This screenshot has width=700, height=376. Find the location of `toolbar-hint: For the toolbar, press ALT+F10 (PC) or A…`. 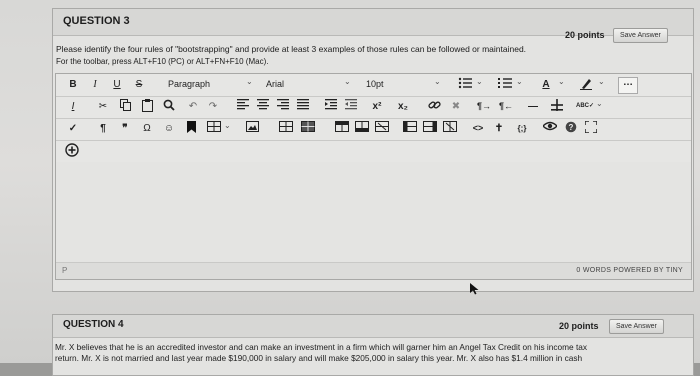

toolbar-hint: For the toolbar, press ALT+F10 (PC) or A… is located at coordinates (162, 61).